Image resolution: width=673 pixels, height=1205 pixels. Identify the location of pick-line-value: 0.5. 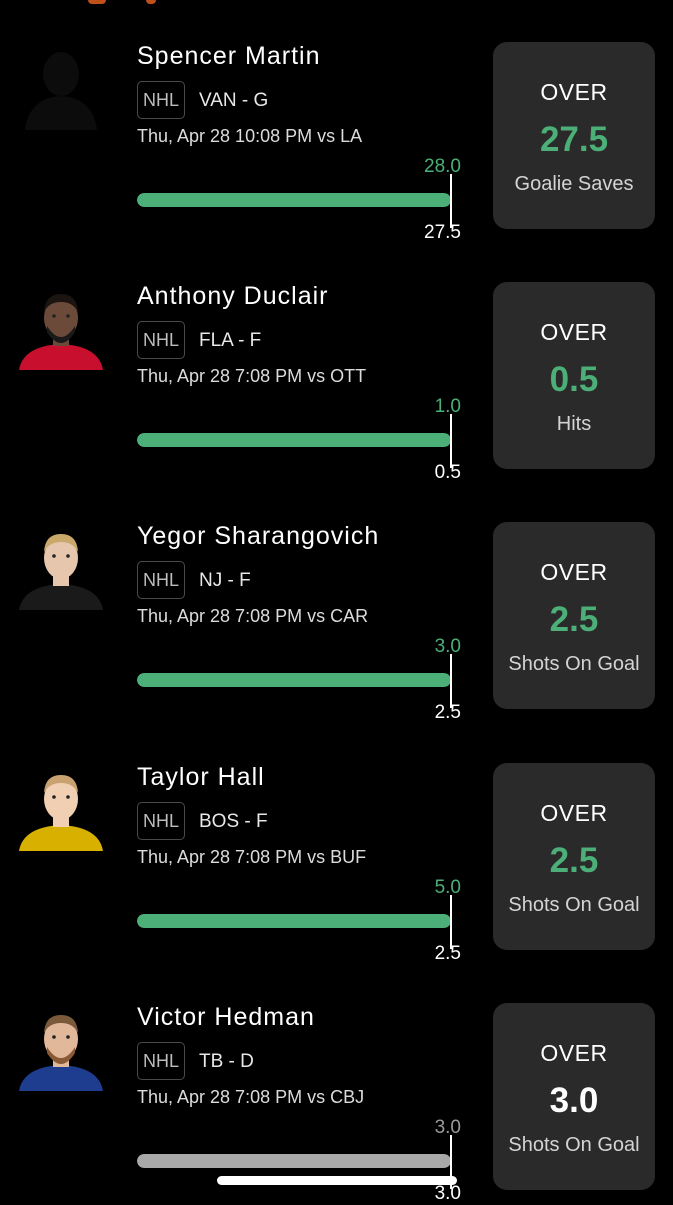
(574, 379).